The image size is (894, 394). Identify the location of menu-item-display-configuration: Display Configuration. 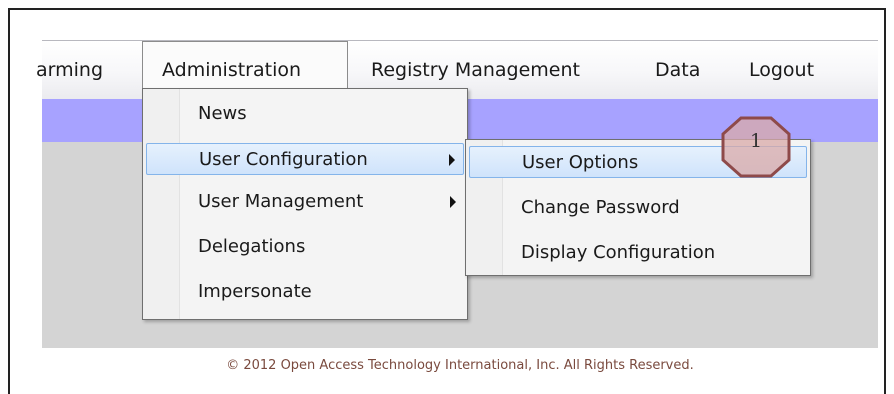
(638, 253).